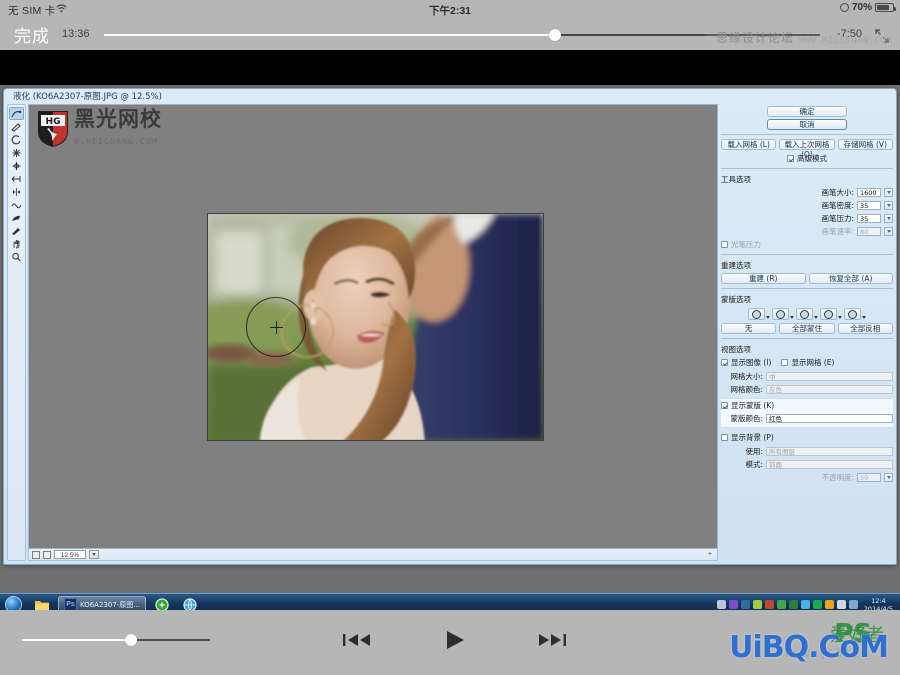 This screenshot has width=900, height=675. Describe the element at coordinates (869, 192) in the screenshot. I see `brush-size-input: 1600` at that location.